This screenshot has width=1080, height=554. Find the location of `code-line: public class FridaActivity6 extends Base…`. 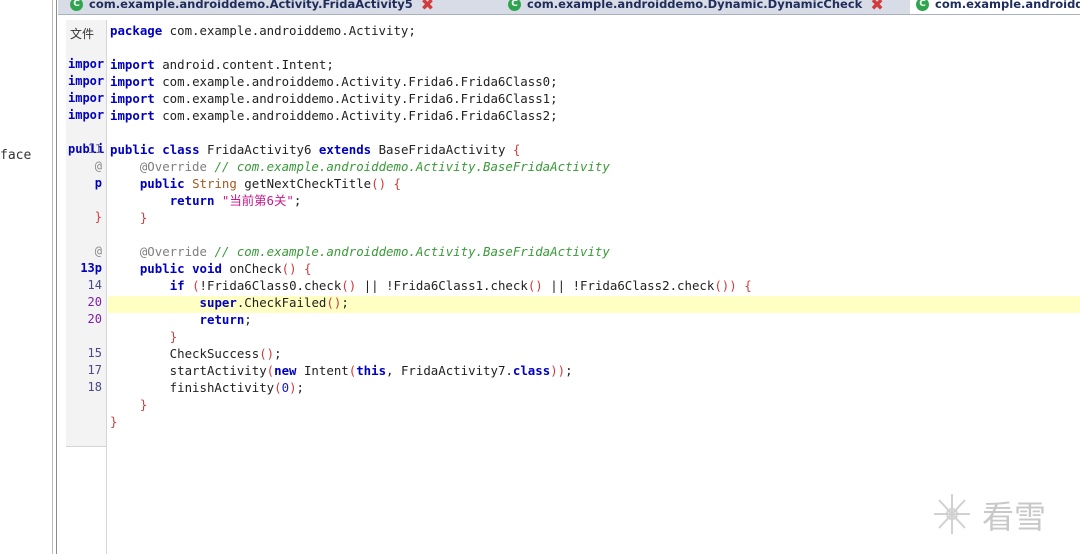

code-line: public class FridaActivity6 extends Base… is located at coordinates (315, 149).